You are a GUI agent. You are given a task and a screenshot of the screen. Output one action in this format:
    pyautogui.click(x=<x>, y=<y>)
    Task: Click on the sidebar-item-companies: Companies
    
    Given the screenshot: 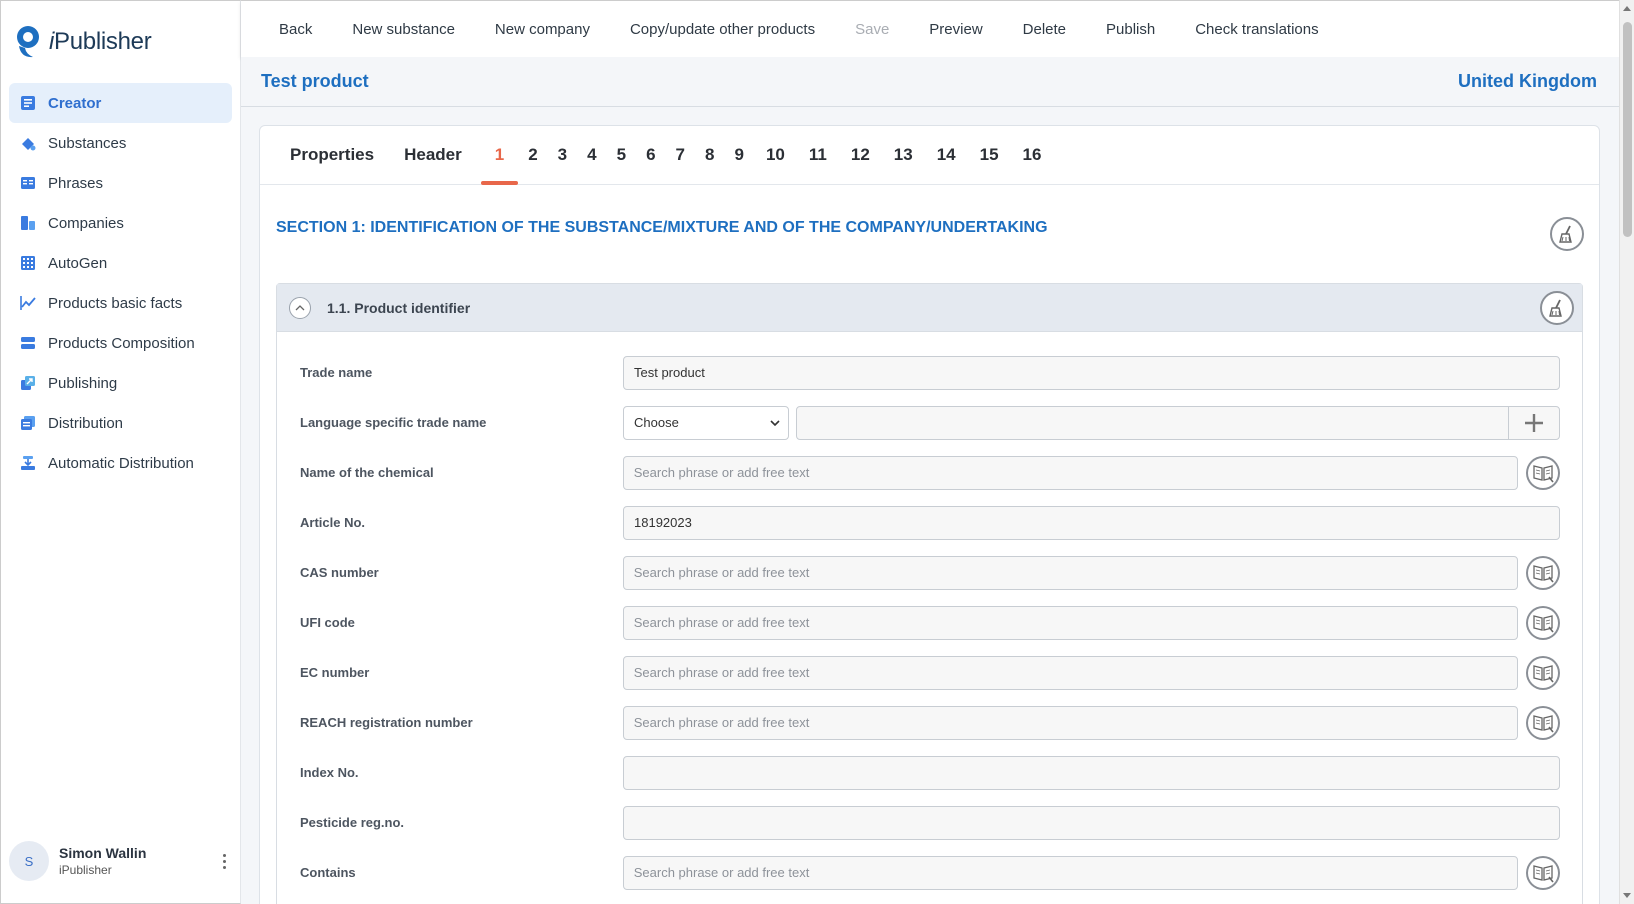 What is the action you would take?
    pyautogui.click(x=120, y=223)
    